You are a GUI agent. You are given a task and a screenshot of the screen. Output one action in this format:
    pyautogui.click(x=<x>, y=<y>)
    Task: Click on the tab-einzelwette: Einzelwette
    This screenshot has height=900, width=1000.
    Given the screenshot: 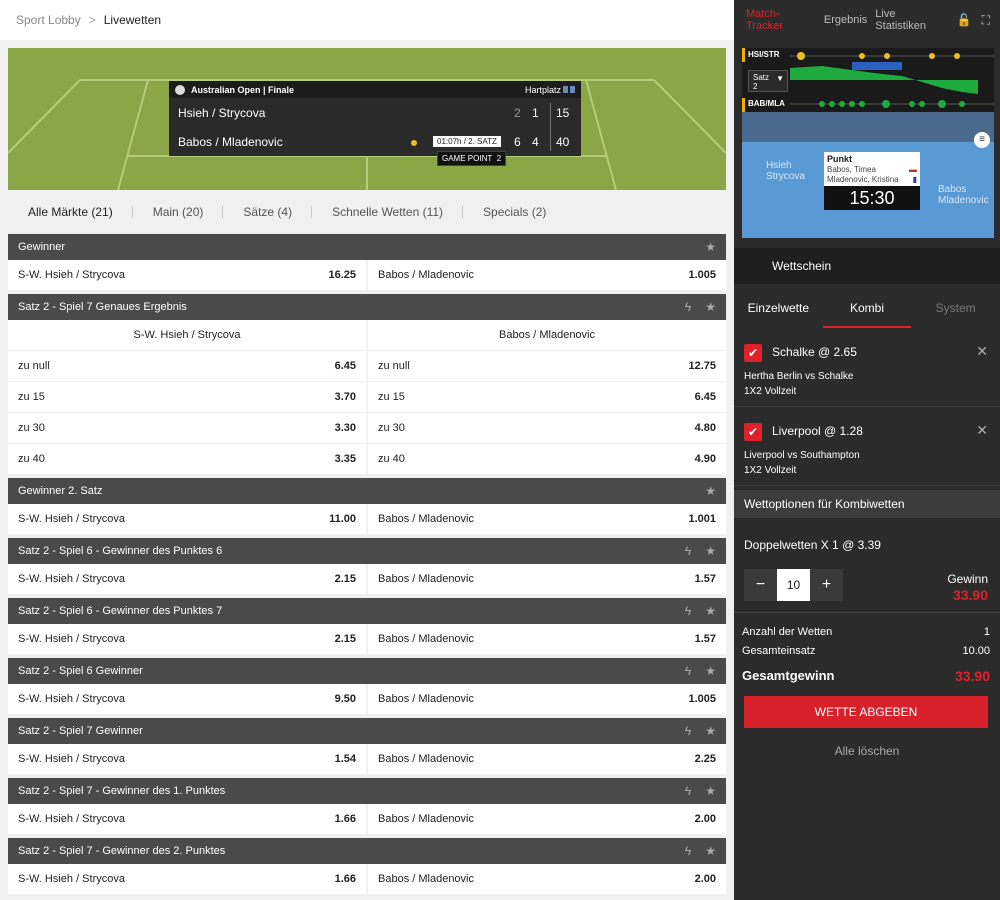 What is the action you would take?
    pyautogui.click(x=778, y=308)
    